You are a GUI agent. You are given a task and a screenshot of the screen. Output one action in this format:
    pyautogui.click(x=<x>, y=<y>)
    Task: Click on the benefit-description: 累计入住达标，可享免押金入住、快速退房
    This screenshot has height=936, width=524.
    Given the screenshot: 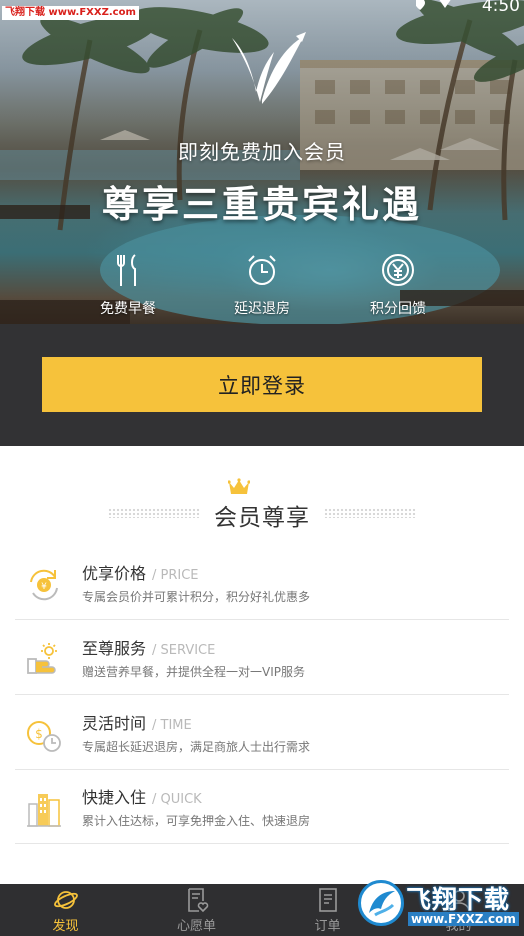 What is the action you would take?
    pyautogui.click(x=196, y=821)
    